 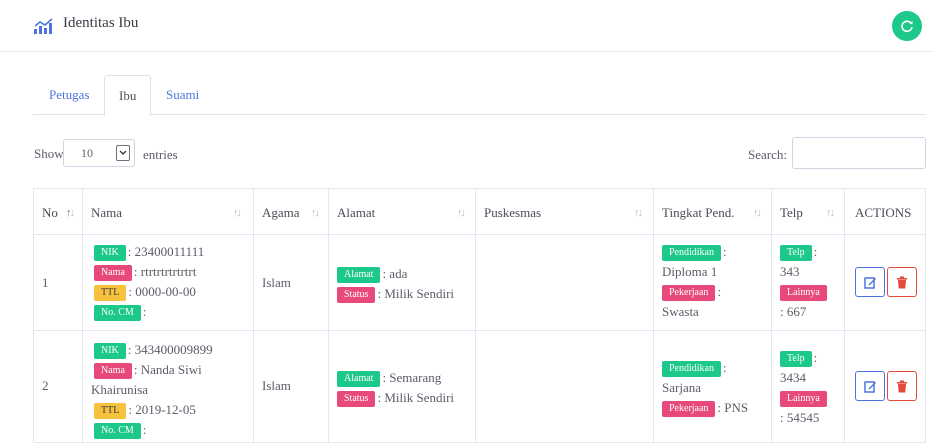 I want to click on pekerjaan-line: Pekerjaan:, so click(x=691, y=292).